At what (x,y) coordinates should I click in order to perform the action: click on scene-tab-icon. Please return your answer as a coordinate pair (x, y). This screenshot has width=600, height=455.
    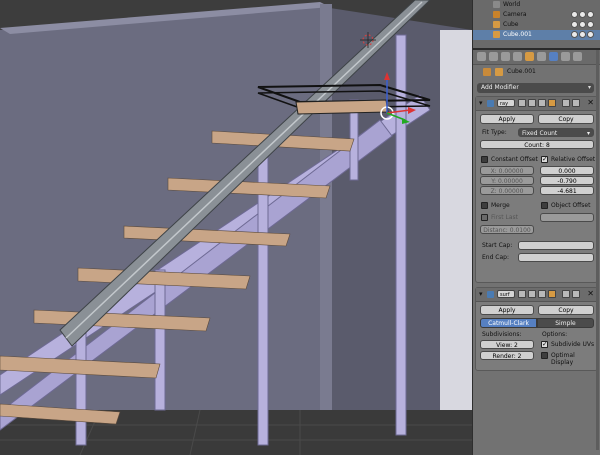
    Looking at the image, I should click on (505, 56).